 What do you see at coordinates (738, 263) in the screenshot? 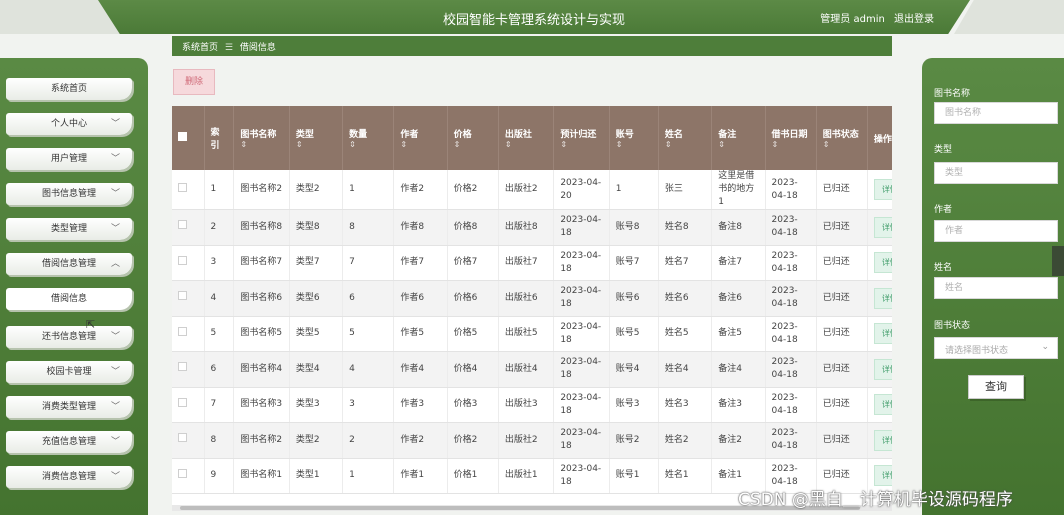
I see `cell-remark: 备注7` at bounding box center [738, 263].